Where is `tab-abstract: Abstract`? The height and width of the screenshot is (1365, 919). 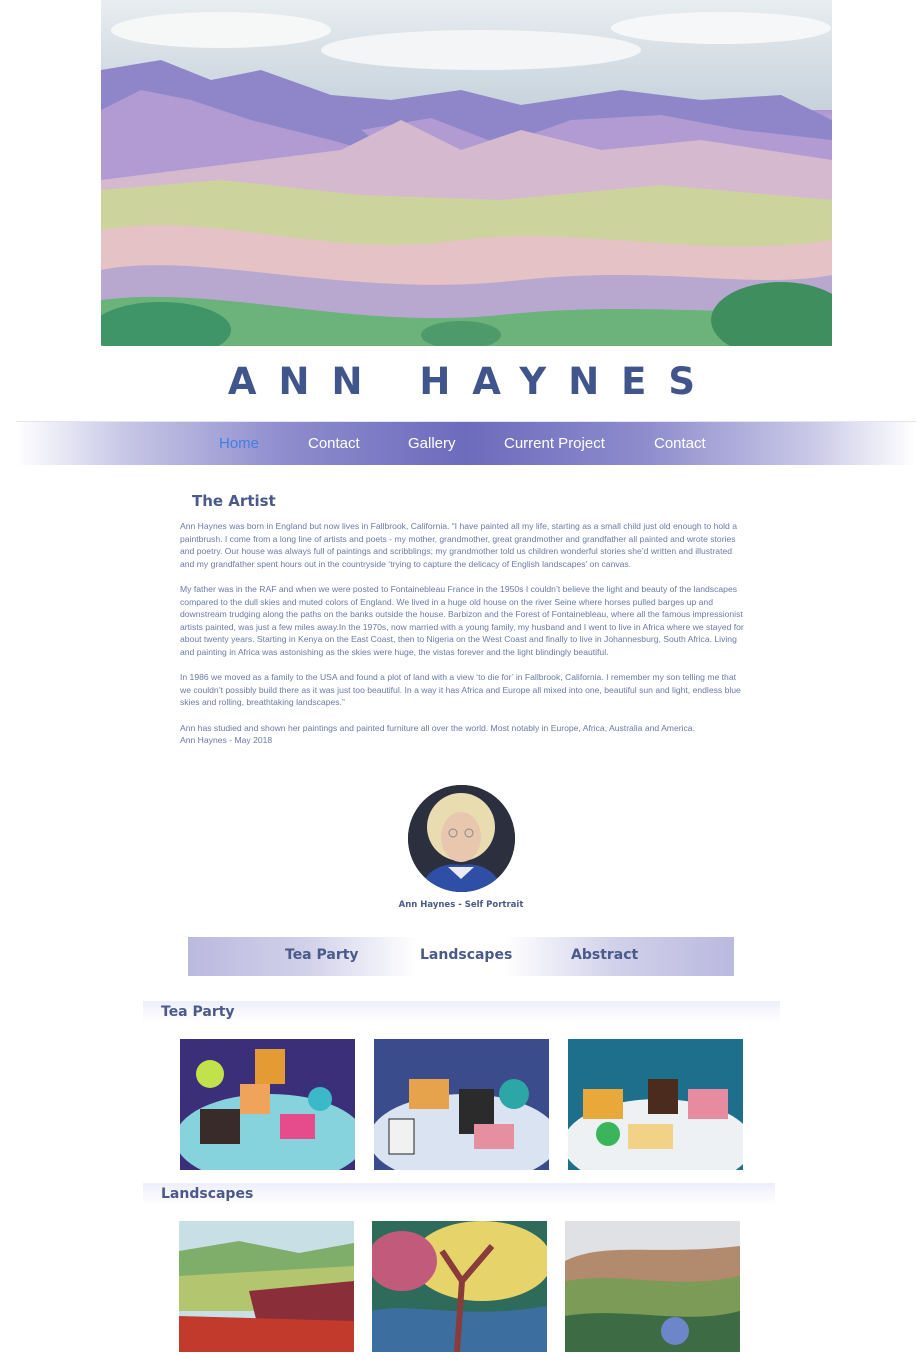 tab-abstract: Abstract is located at coordinates (604, 955).